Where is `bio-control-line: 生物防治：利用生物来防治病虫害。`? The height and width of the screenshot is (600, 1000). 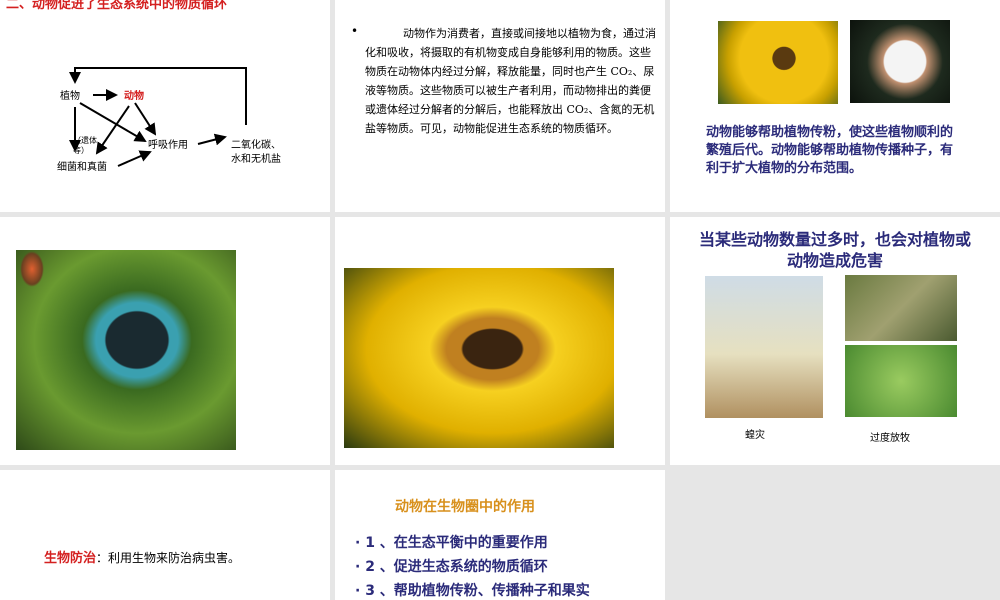 bio-control-line: 生物防治：利用生物来防治病虫害。 is located at coordinates (142, 556).